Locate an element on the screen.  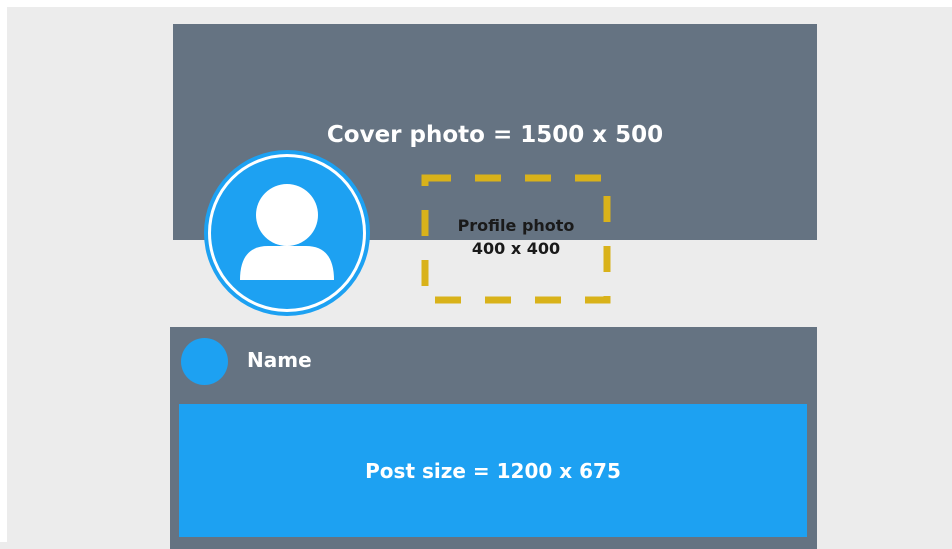
profile-photo-label-line1: Profile photo is located at coordinates (516, 225).